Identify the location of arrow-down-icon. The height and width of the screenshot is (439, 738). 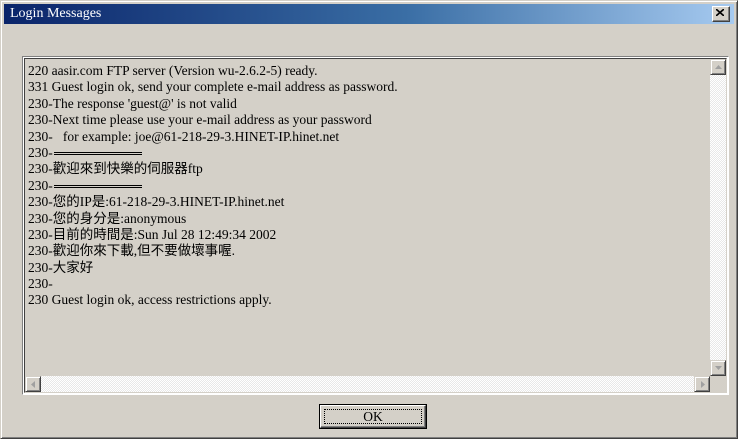
(718, 368).